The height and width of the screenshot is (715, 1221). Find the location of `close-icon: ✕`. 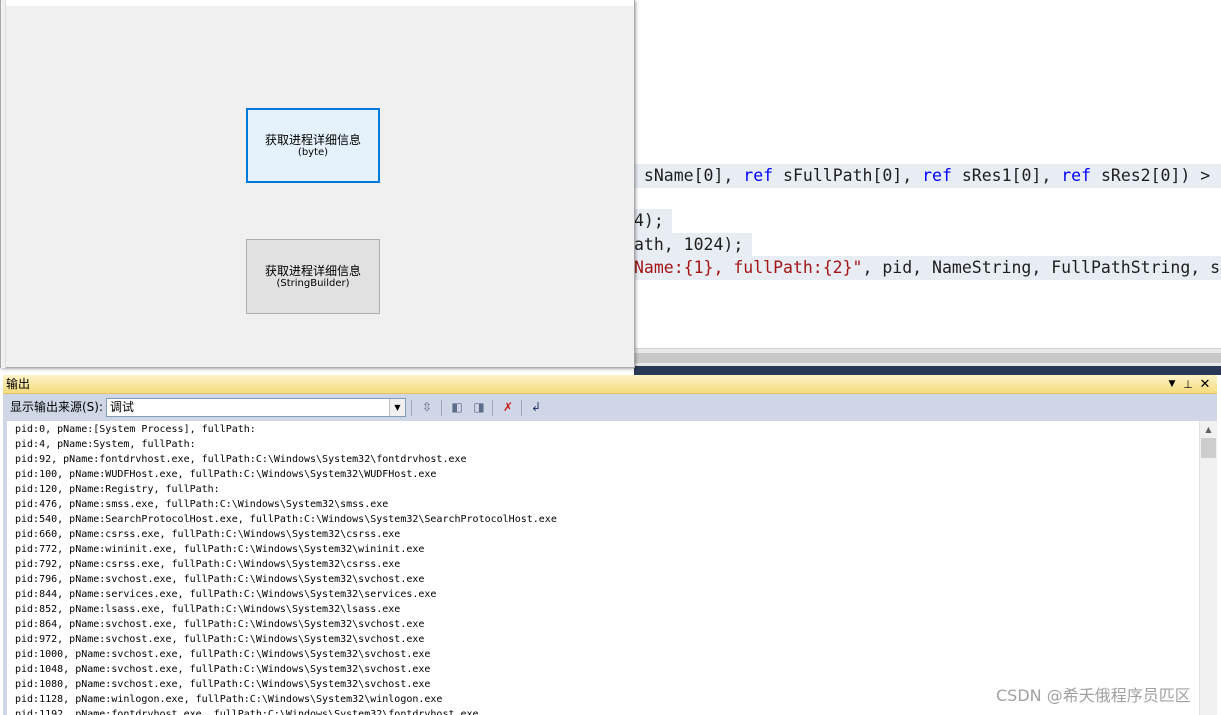

close-icon: ✕ is located at coordinates (1205, 384).